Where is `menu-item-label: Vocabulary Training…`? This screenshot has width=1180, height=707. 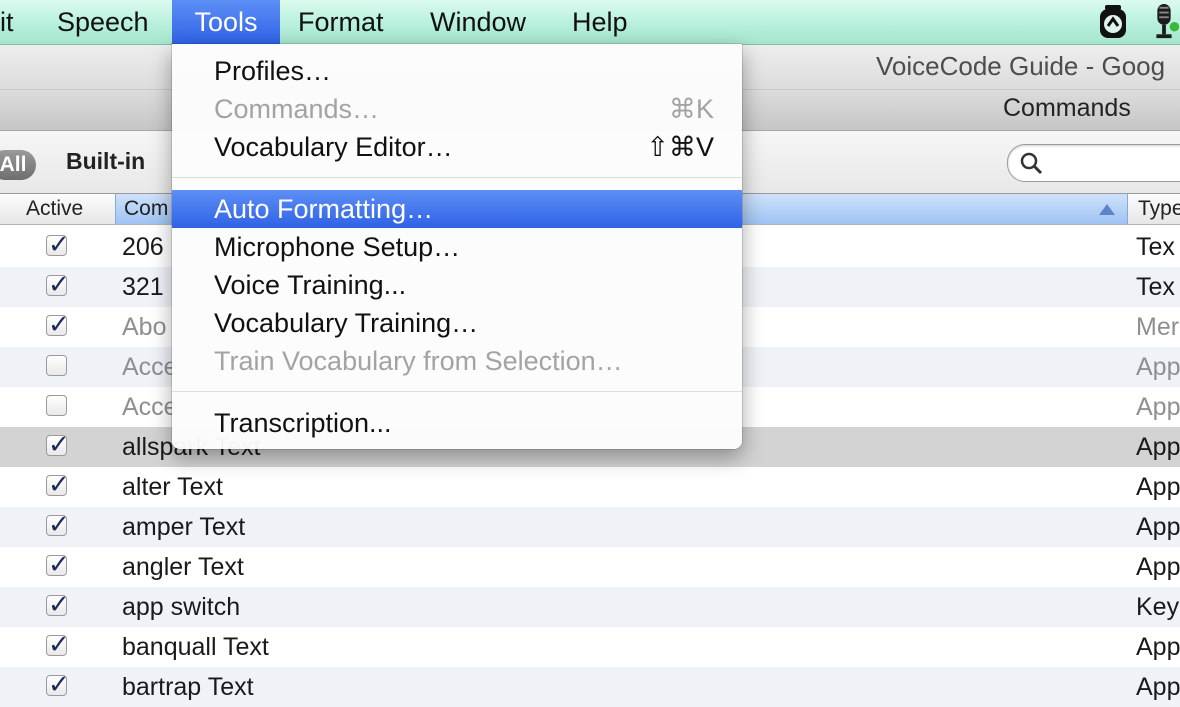
menu-item-label: Vocabulary Training… is located at coordinates (346, 323).